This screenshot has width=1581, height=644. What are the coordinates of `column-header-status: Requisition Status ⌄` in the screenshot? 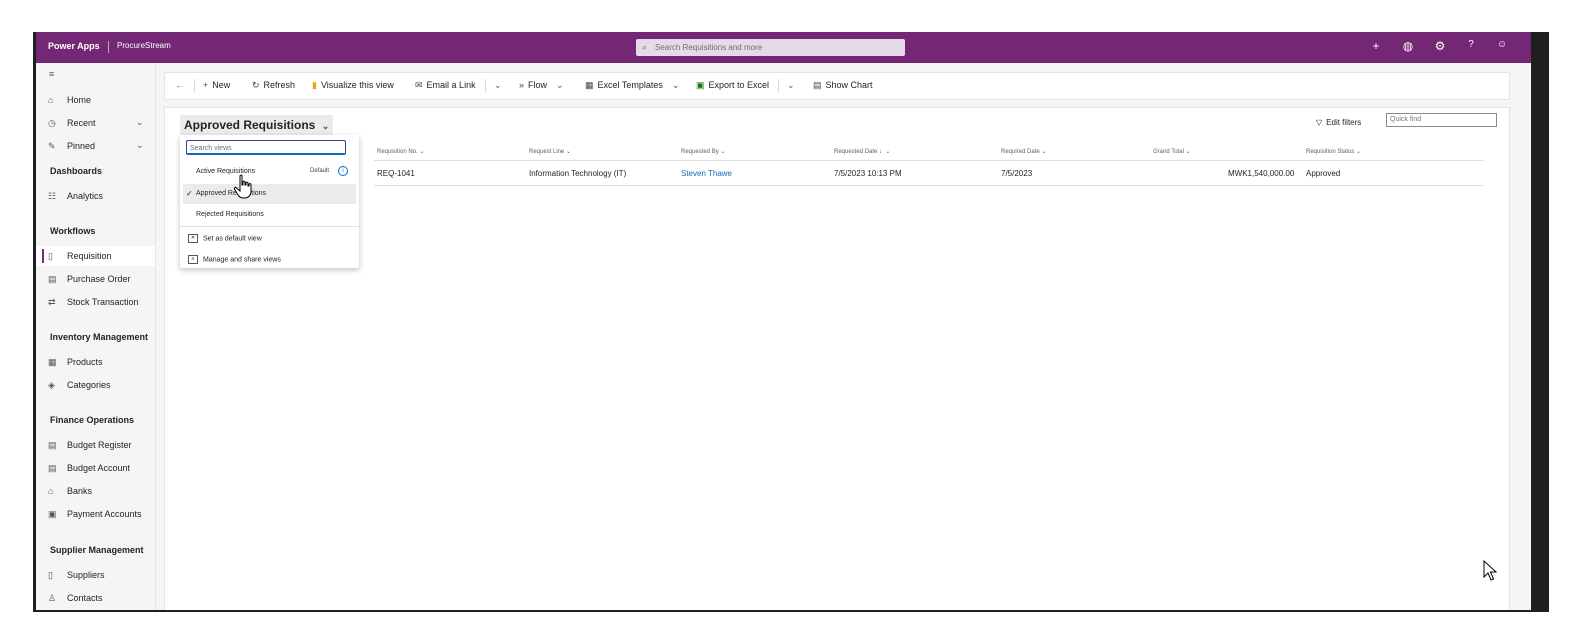 It's located at (1333, 151).